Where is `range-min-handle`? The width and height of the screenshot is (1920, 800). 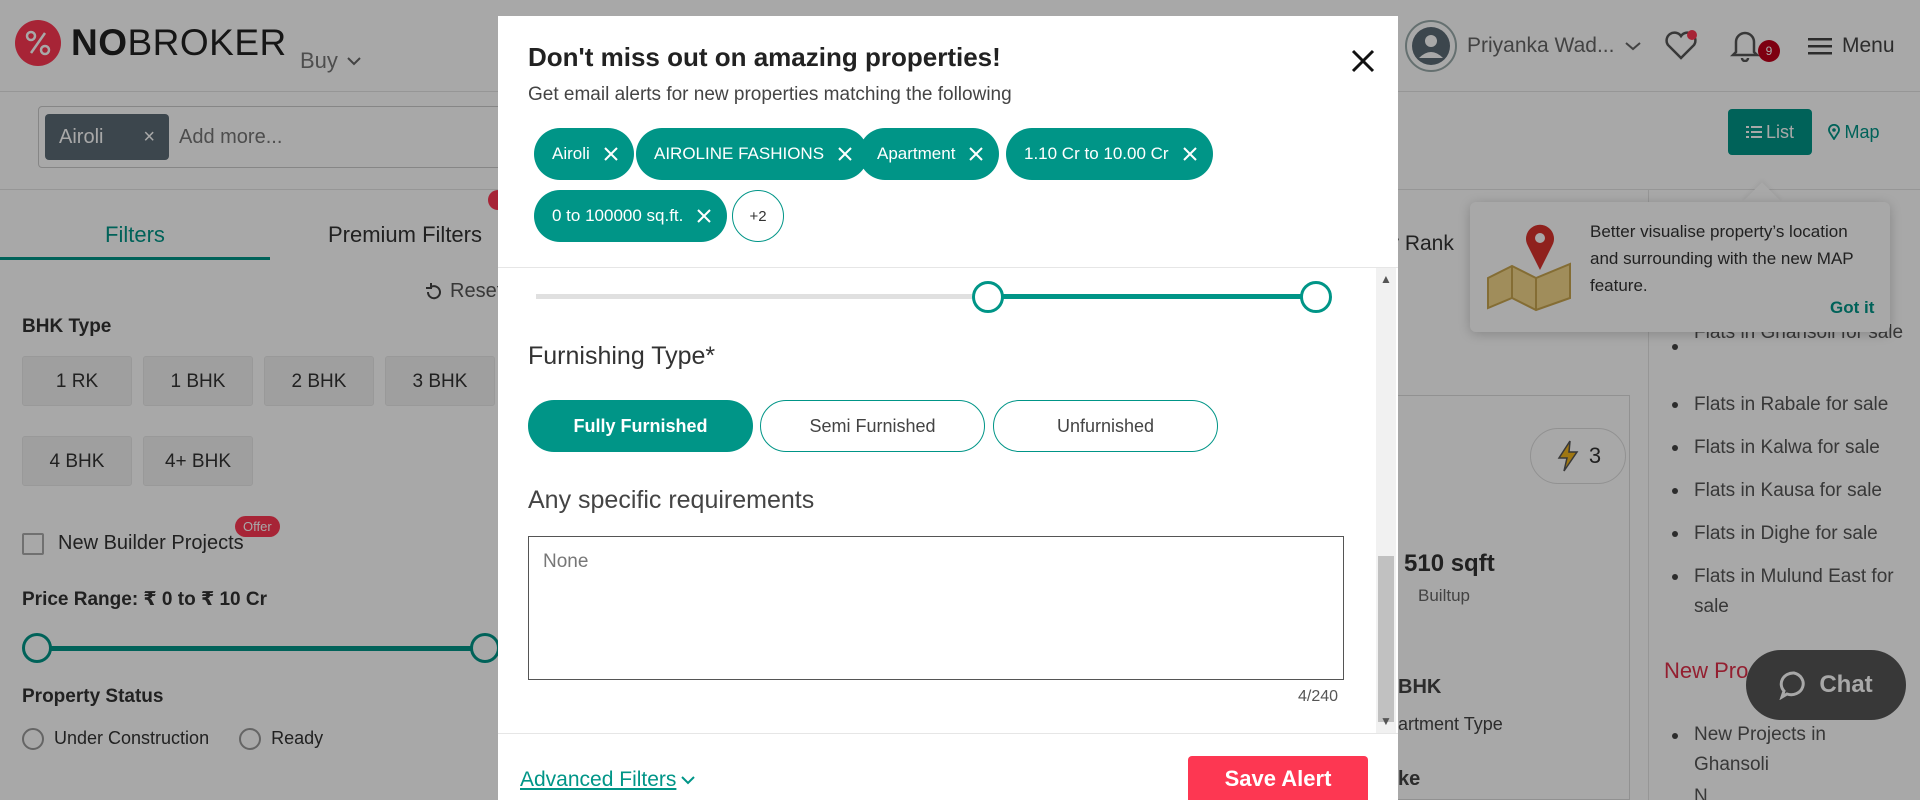 range-min-handle is located at coordinates (988, 297).